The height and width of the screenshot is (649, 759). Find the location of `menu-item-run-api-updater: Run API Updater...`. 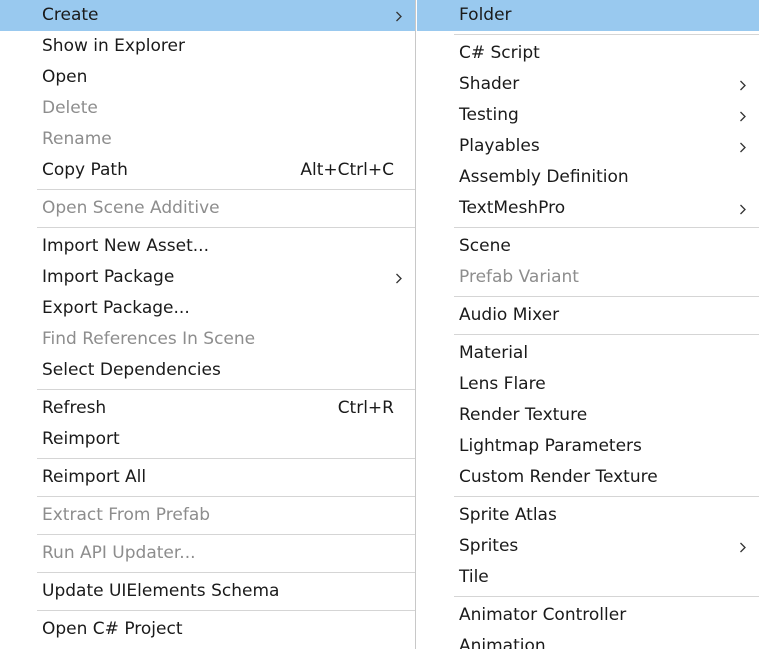

menu-item-run-api-updater: Run API Updater... is located at coordinates (207, 553).